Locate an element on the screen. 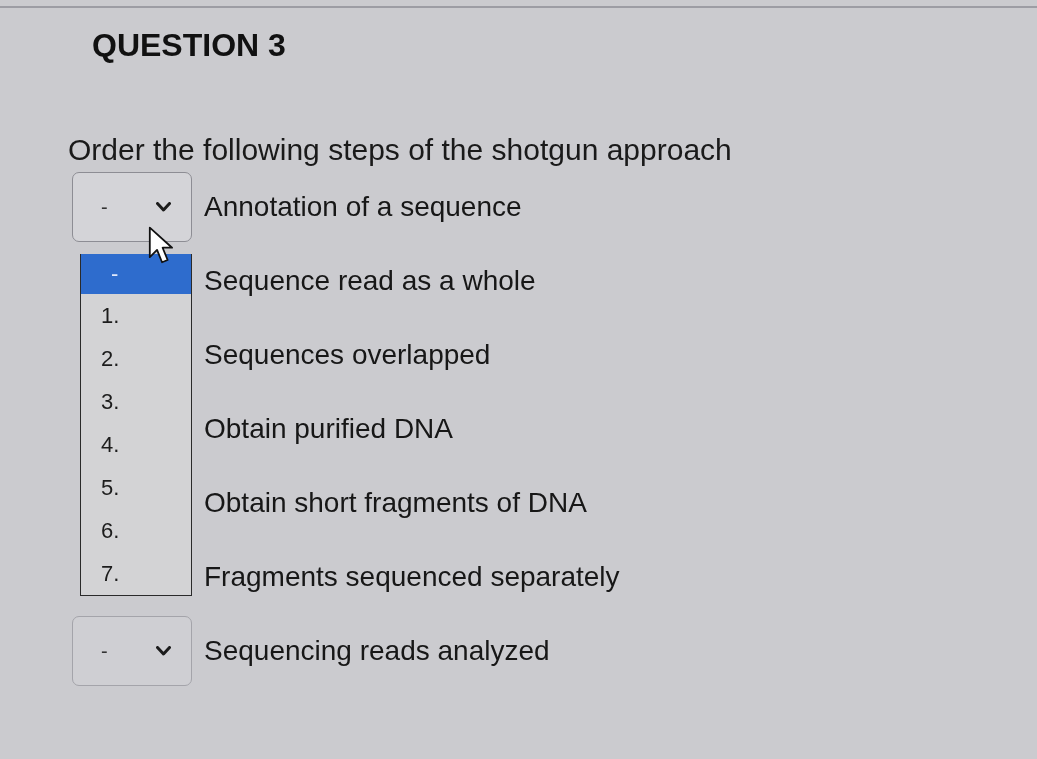 This screenshot has height=759, width=1037. step-label: Fragments sequenced separately is located at coordinates (412, 577).